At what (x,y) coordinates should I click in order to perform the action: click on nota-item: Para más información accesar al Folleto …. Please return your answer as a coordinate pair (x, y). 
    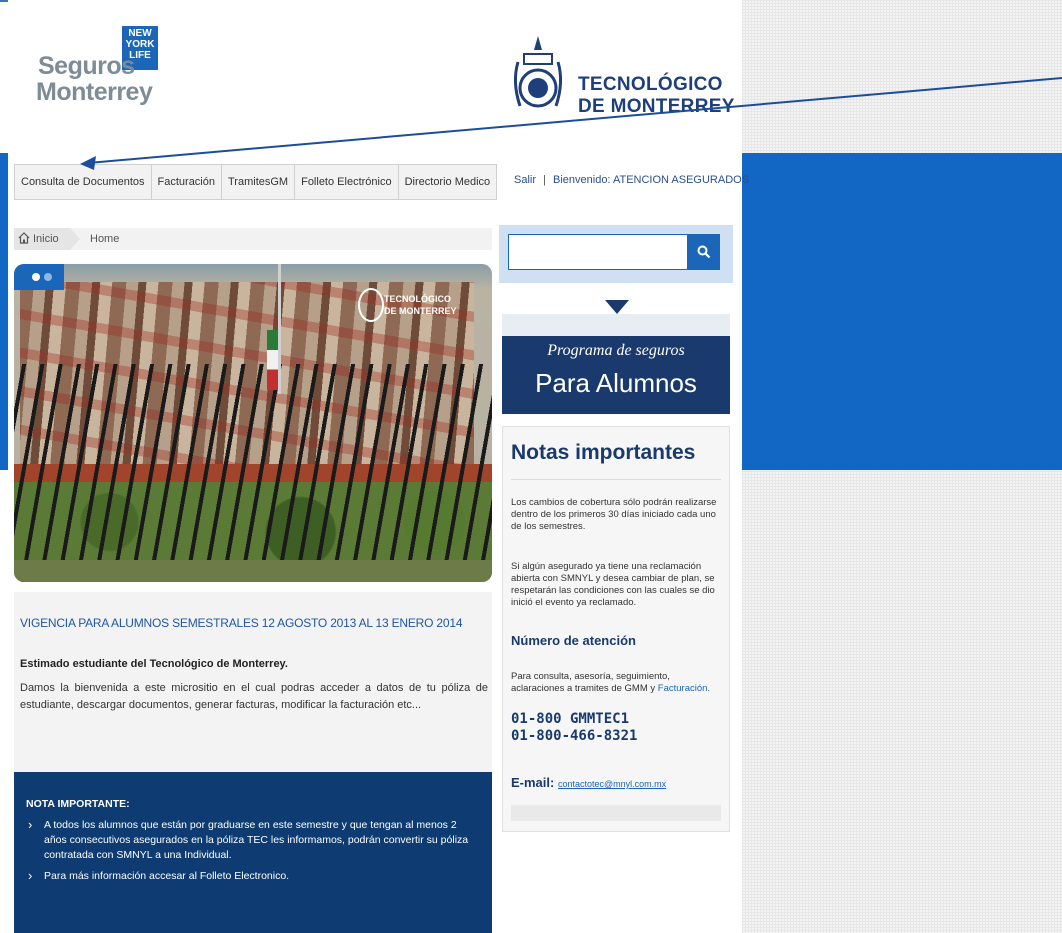
    Looking at the image, I should click on (253, 876).